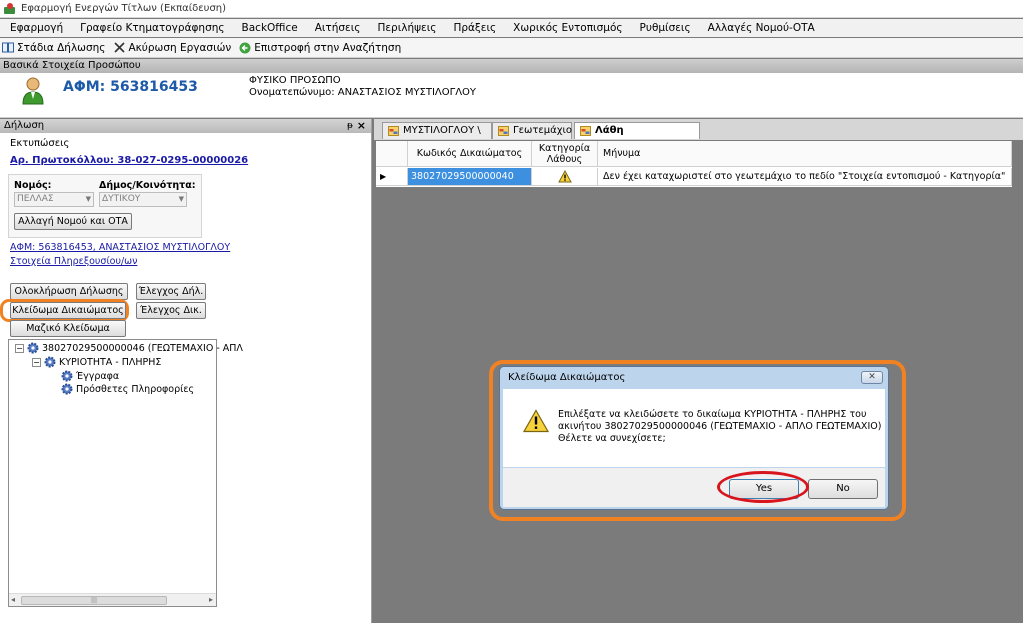  What do you see at coordinates (565, 154) in the screenshot?
I see `column-header-category: Κατηγορία Λάθους` at bounding box center [565, 154].